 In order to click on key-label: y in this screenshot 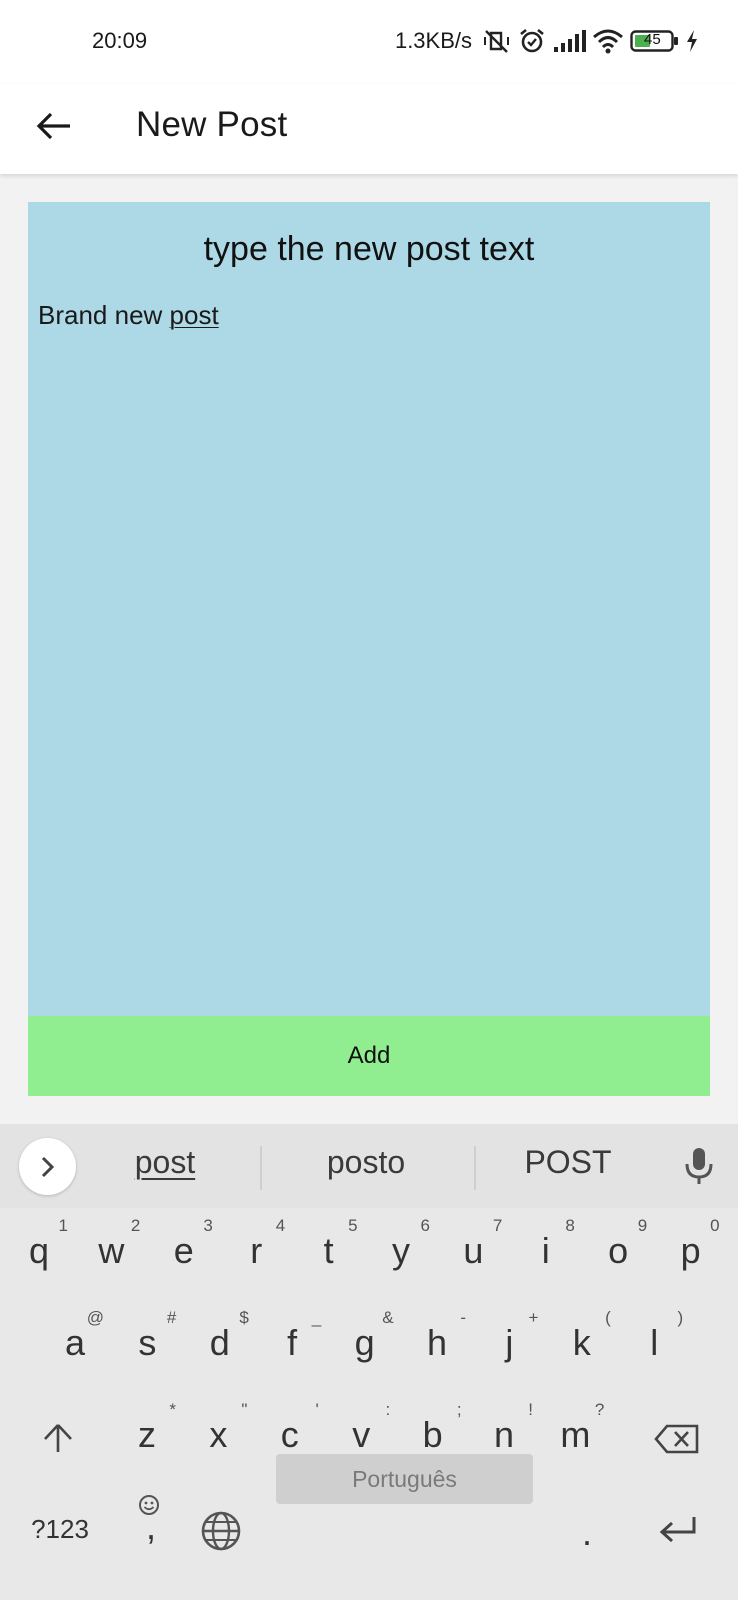, I will do `click(401, 1250)`.